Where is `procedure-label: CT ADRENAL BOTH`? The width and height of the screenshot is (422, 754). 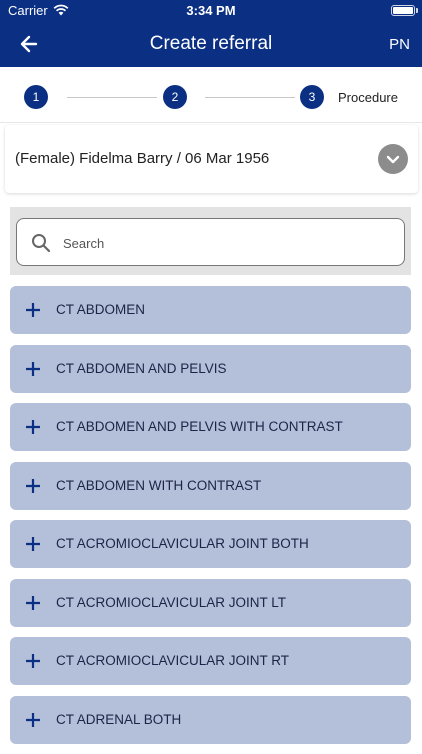
procedure-label: CT ADRENAL BOTH is located at coordinates (119, 719).